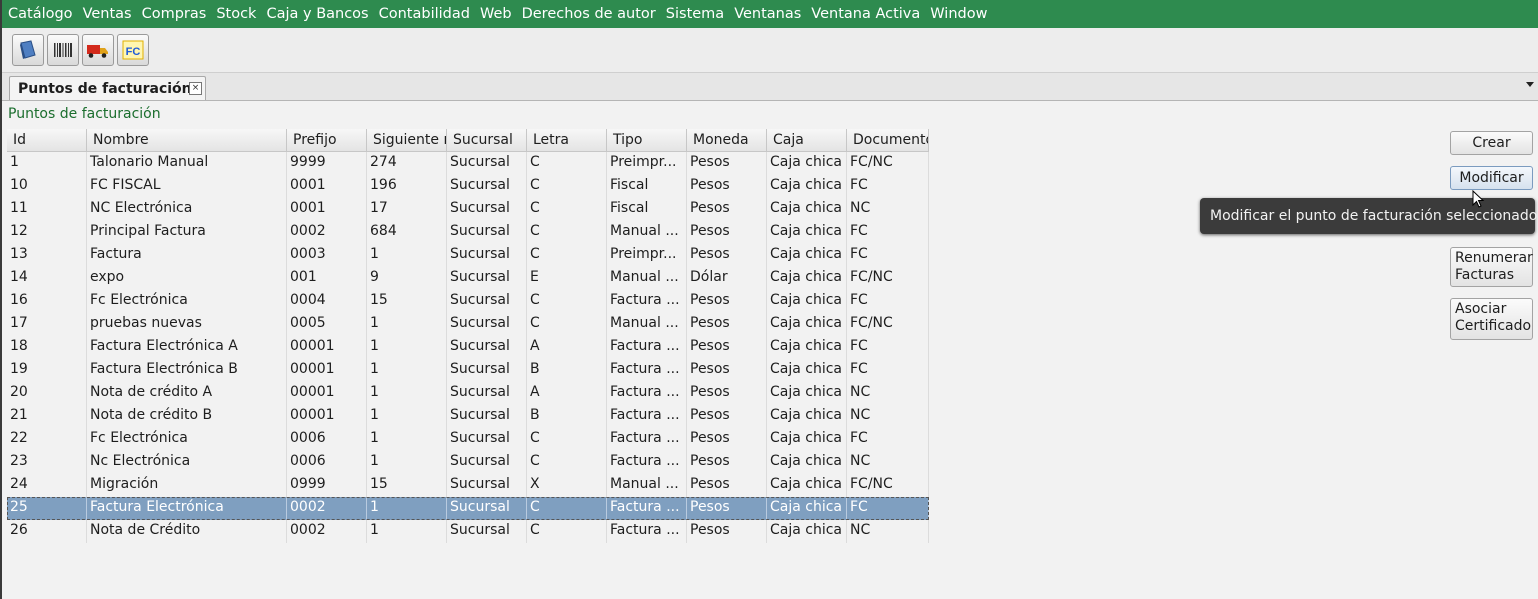 This screenshot has width=1538, height=599. Describe the element at coordinates (317, 14) in the screenshot. I see `menu-item-caja-y-bancos: Caja y Bancos` at that location.